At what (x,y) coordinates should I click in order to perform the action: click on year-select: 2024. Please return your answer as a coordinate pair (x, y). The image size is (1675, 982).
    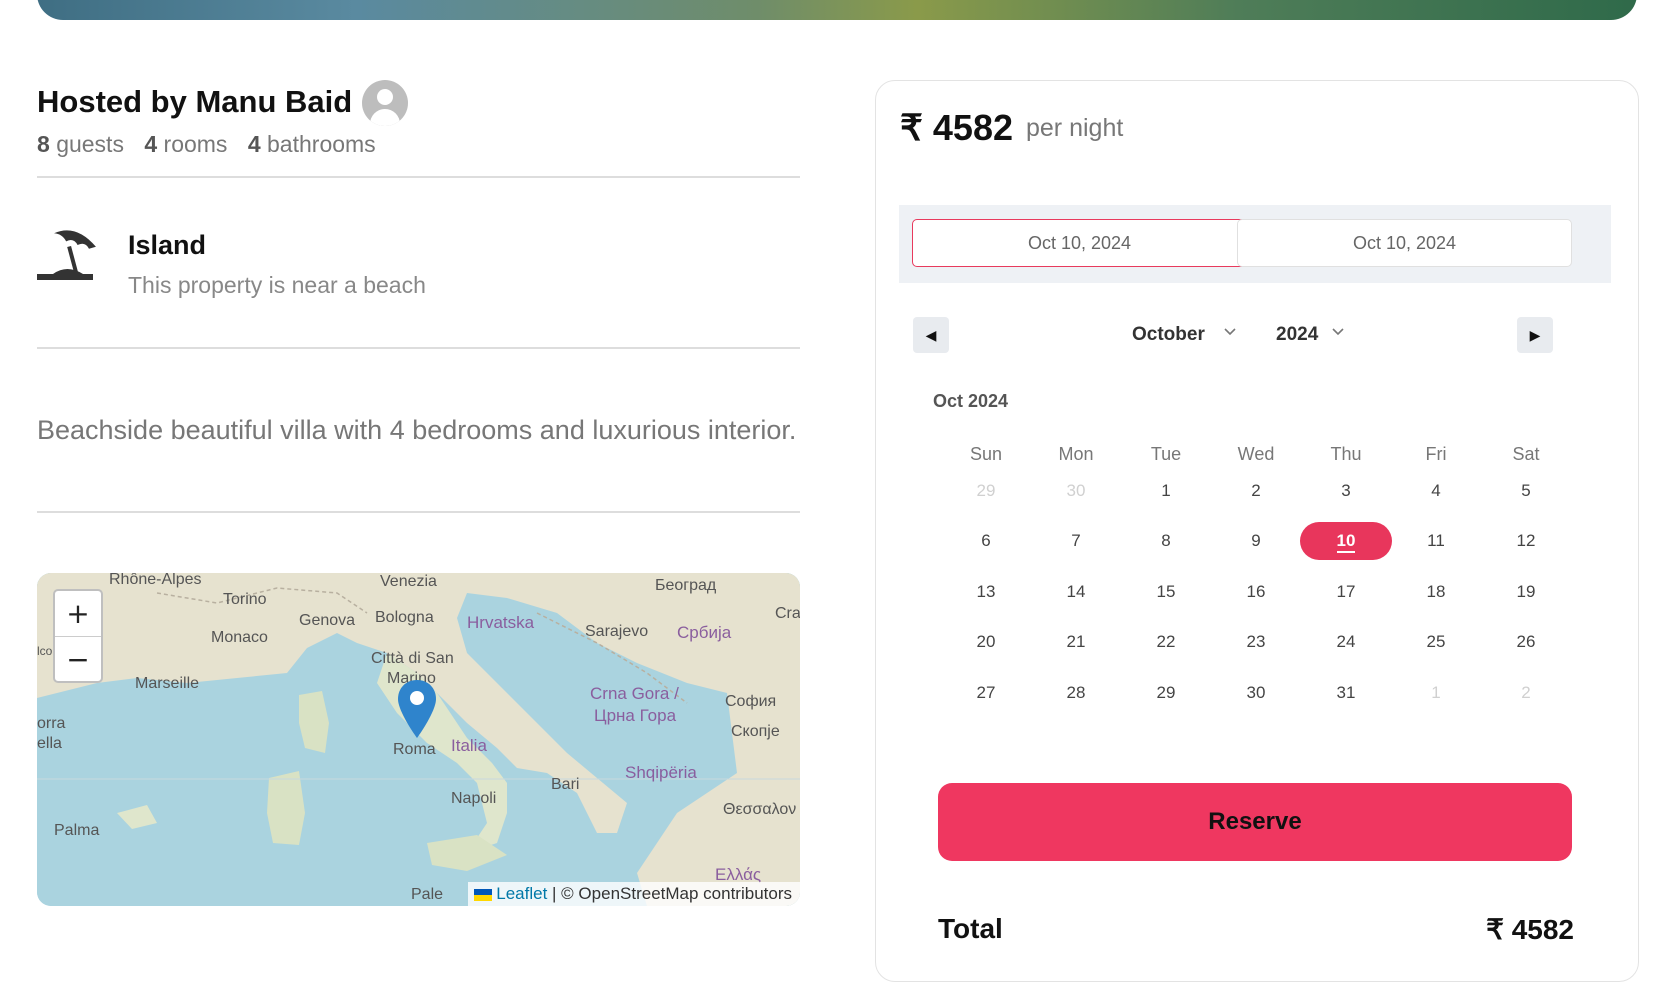
    Looking at the image, I should click on (1297, 335).